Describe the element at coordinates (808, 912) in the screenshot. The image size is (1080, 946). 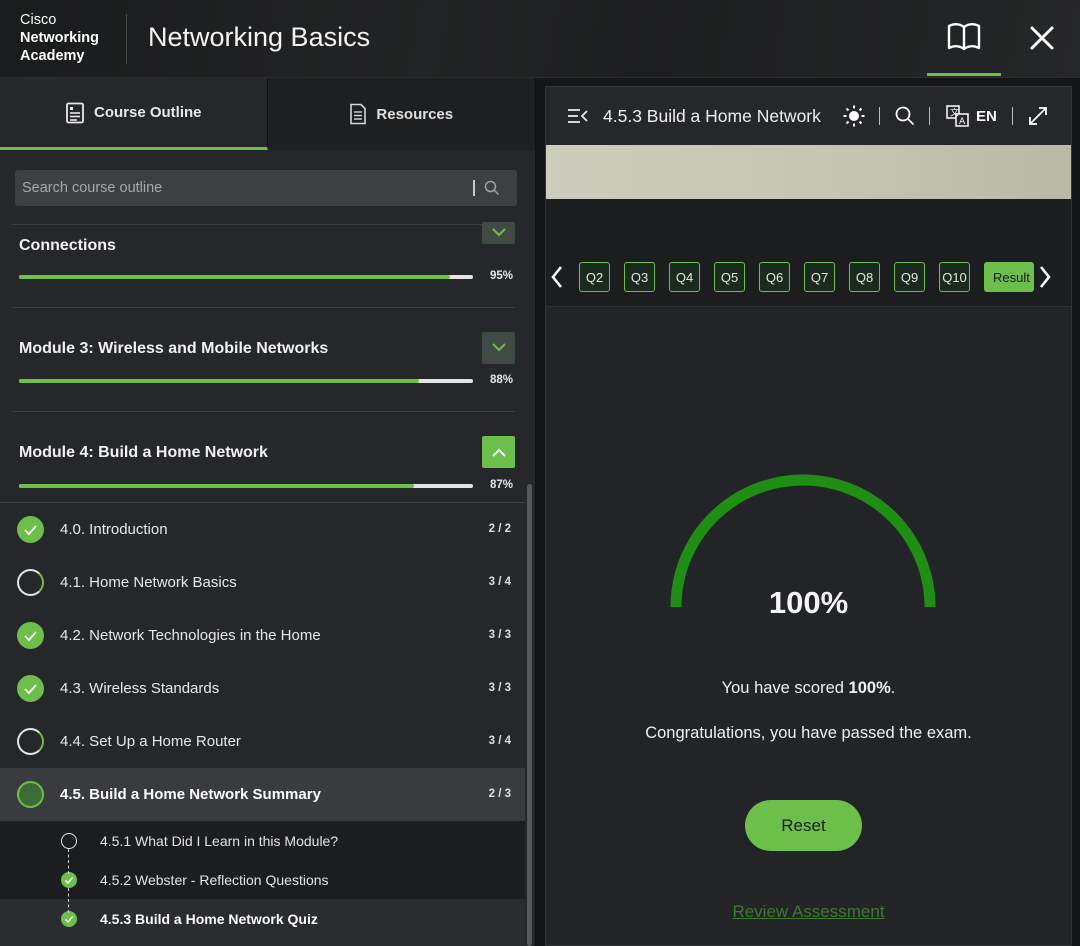
I see `review-assessment-link: Review Assessment` at that location.